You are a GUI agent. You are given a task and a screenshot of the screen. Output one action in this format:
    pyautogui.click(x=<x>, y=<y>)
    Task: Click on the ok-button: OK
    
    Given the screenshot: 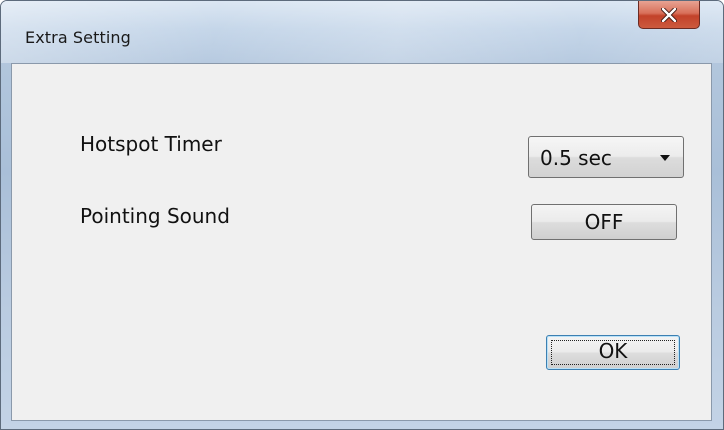 What is the action you would take?
    pyautogui.click(x=613, y=352)
    